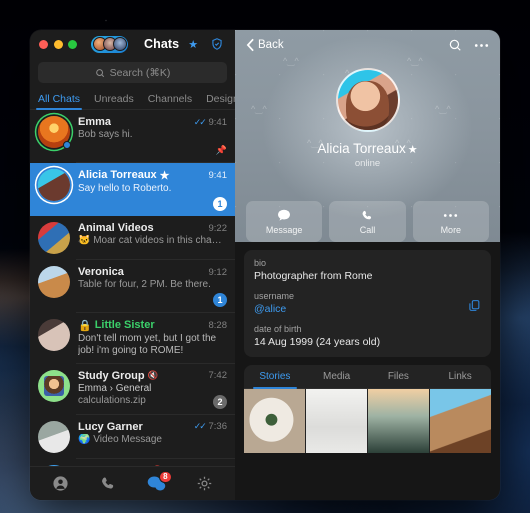 The height and width of the screenshot is (513, 530). I want to click on more-button: More, so click(450, 221).